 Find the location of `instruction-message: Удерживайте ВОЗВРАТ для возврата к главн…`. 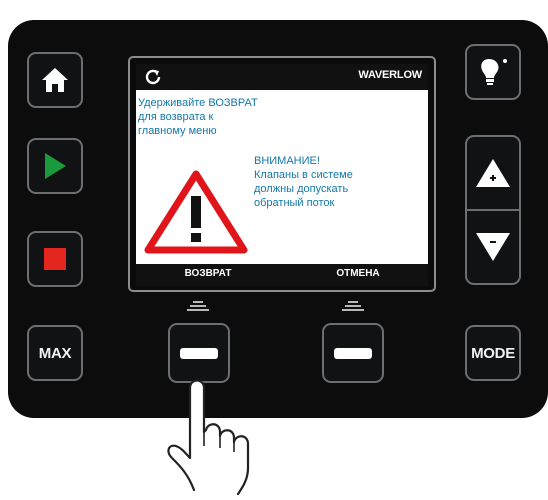

instruction-message: Удерживайте ВОЗВРАТ для возврата к главн… is located at coordinates (253, 117).